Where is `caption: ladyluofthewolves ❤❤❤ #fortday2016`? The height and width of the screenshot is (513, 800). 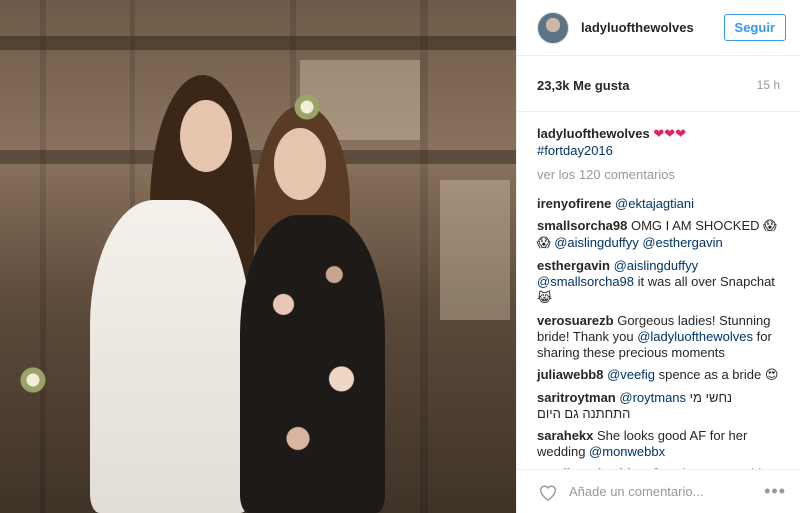 caption: ladyluofthewolves ❤❤❤ #fortday2016 is located at coordinates (658, 142).